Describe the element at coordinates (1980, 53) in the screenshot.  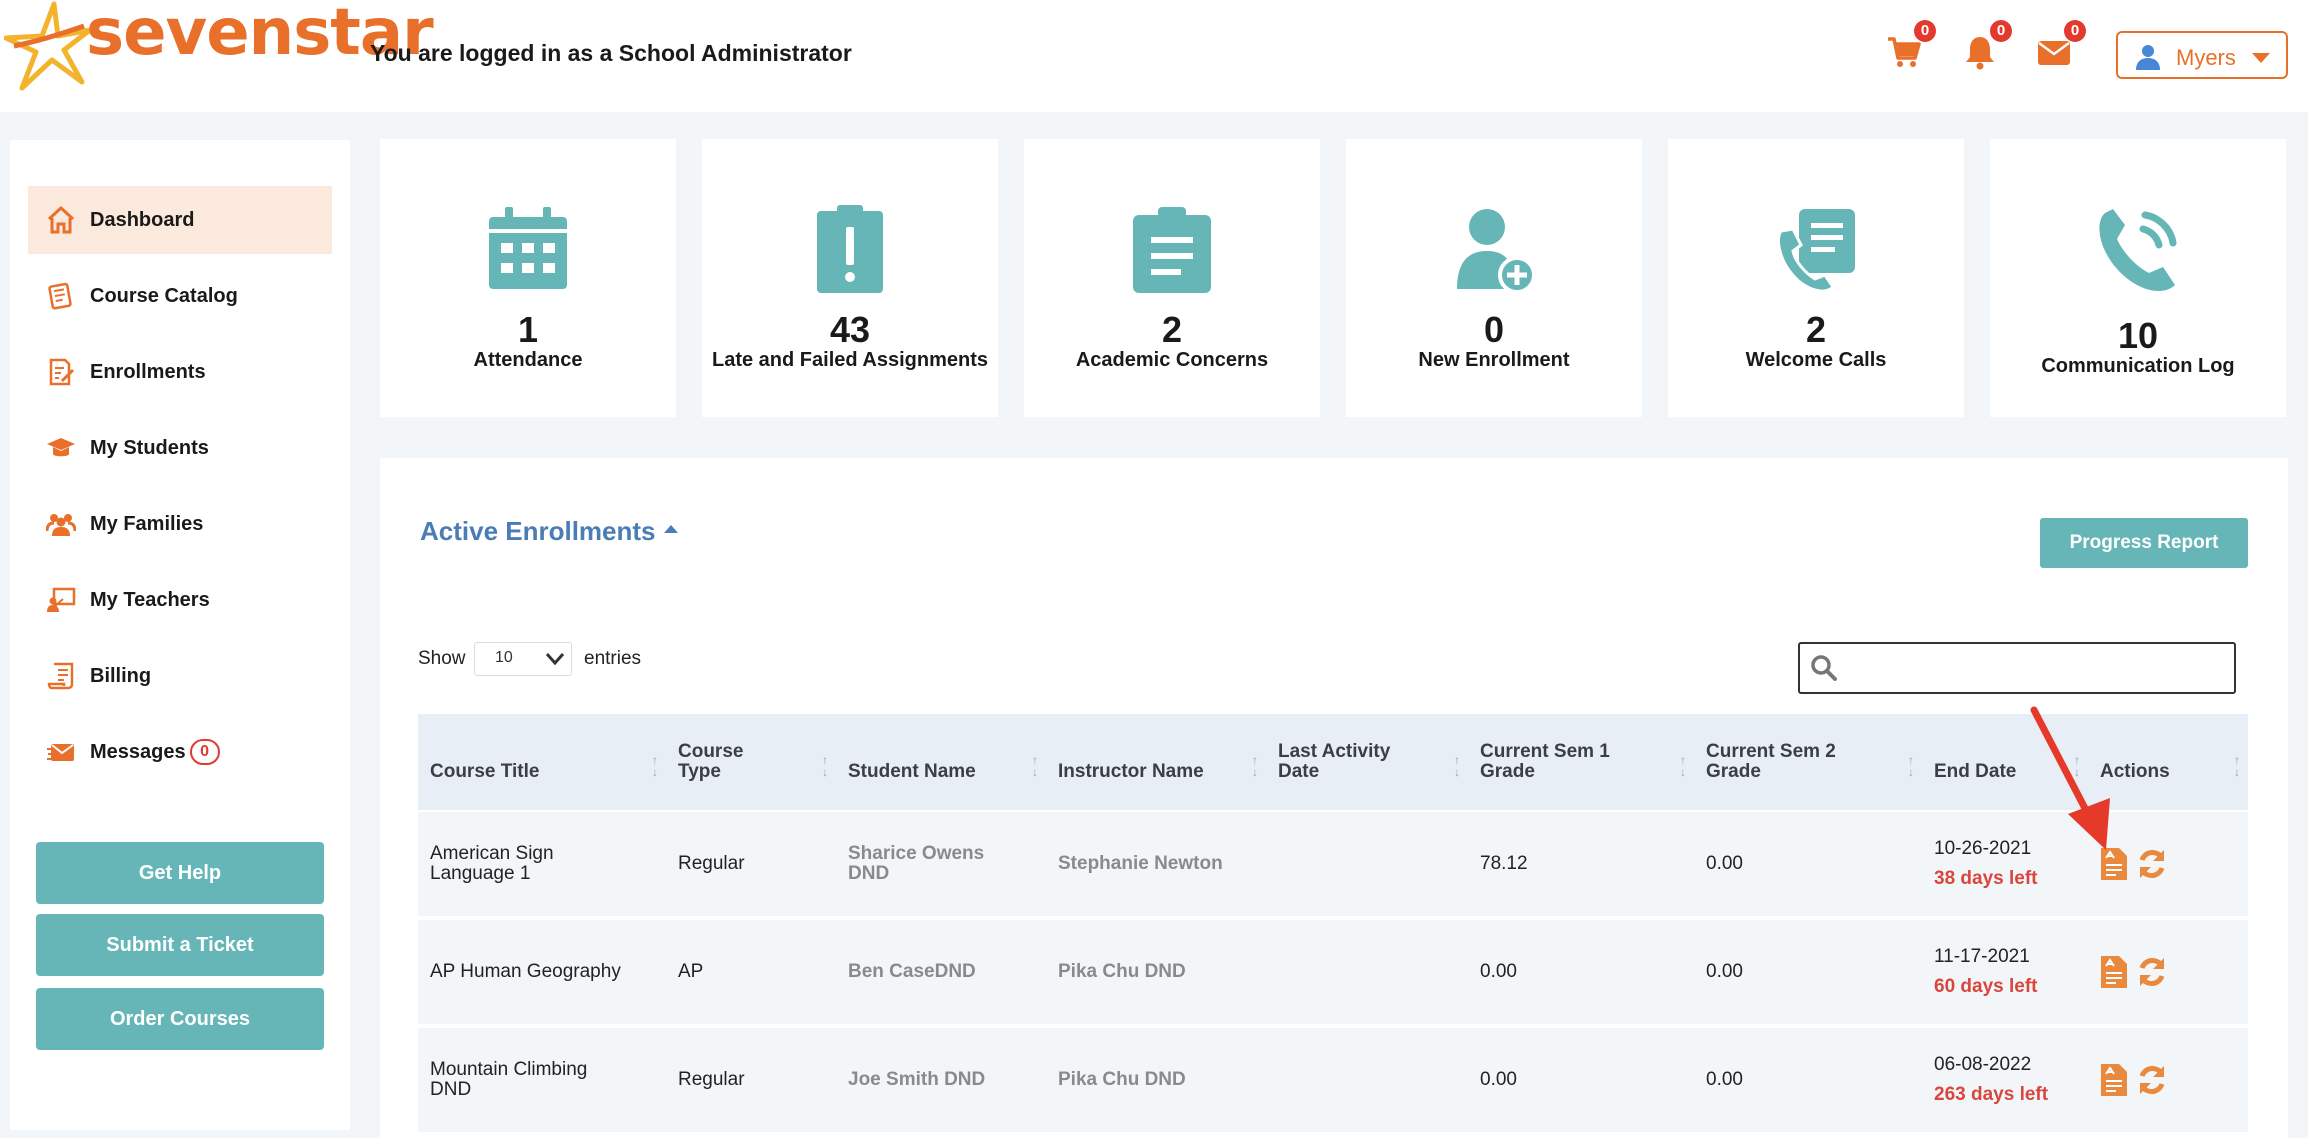
I see `bell-icon` at that location.